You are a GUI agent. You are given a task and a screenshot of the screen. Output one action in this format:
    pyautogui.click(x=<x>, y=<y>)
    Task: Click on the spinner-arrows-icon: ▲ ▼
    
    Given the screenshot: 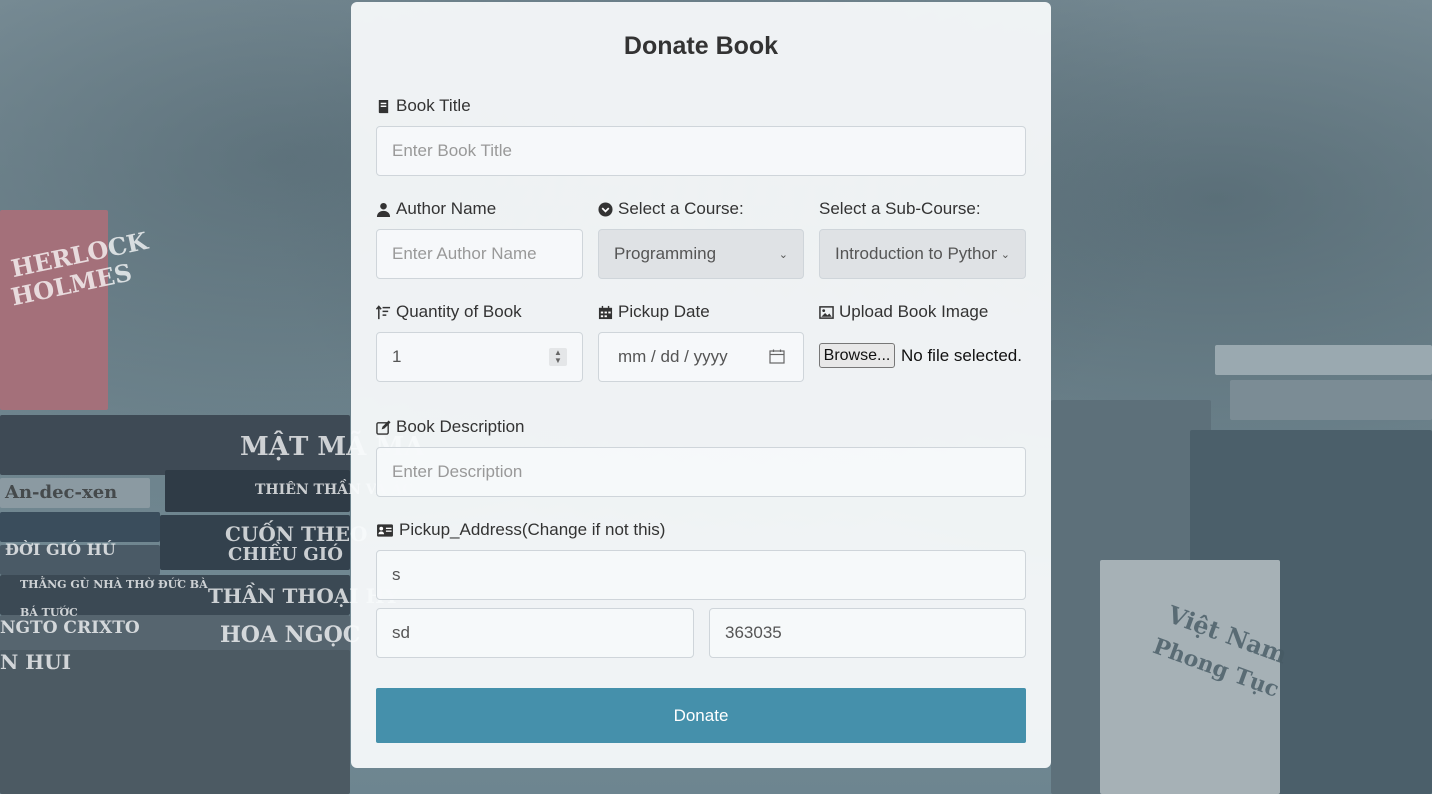 What is the action you would take?
    pyautogui.click(x=558, y=357)
    